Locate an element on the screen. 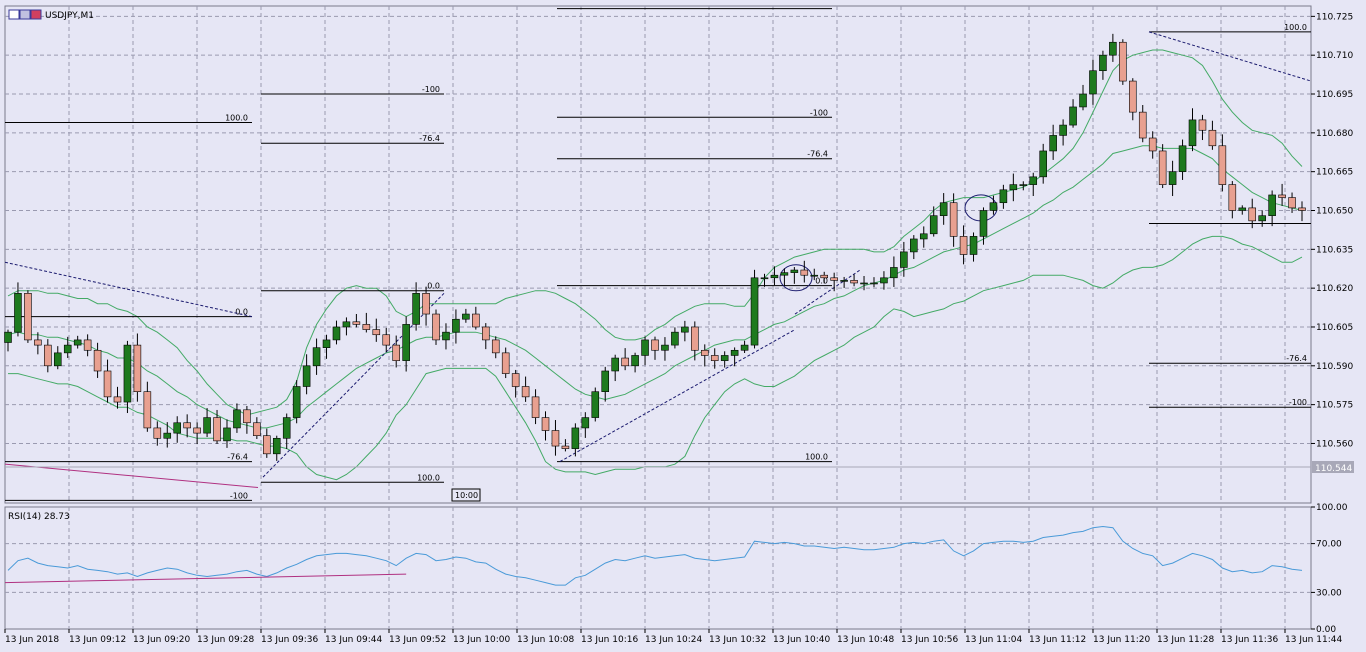  time-tick-label: 13 Jun 10:16 is located at coordinates (609, 640).